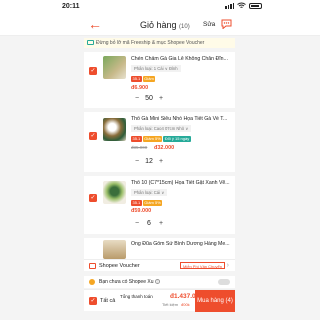 The height and width of the screenshot is (320, 320). I want to click on quantity-stepper: −50 +, so click(149, 98).